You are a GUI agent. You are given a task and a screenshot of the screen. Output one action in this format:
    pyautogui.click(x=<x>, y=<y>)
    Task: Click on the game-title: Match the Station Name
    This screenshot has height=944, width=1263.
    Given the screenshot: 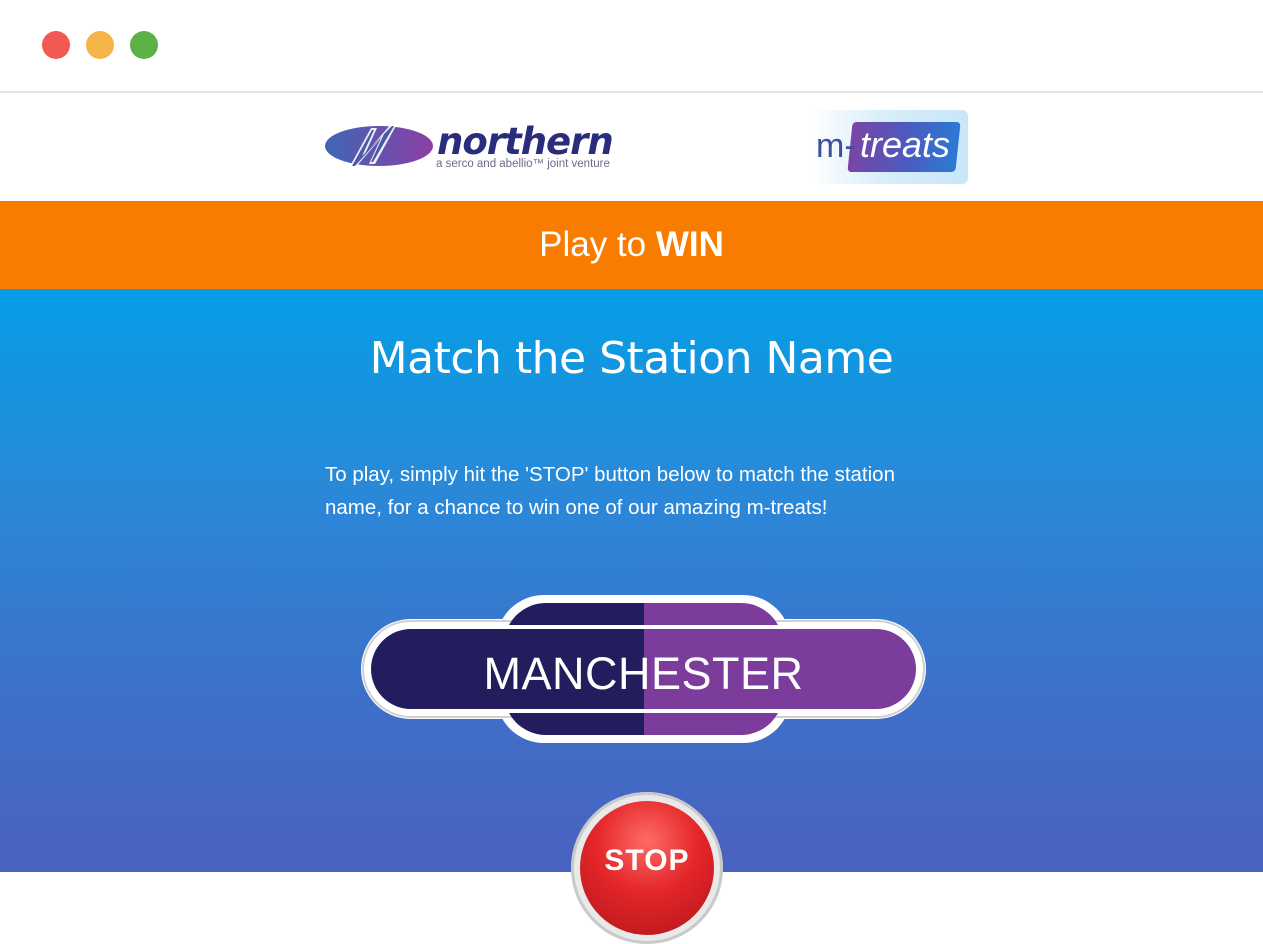 What is the action you would take?
    pyautogui.click(x=631, y=358)
    